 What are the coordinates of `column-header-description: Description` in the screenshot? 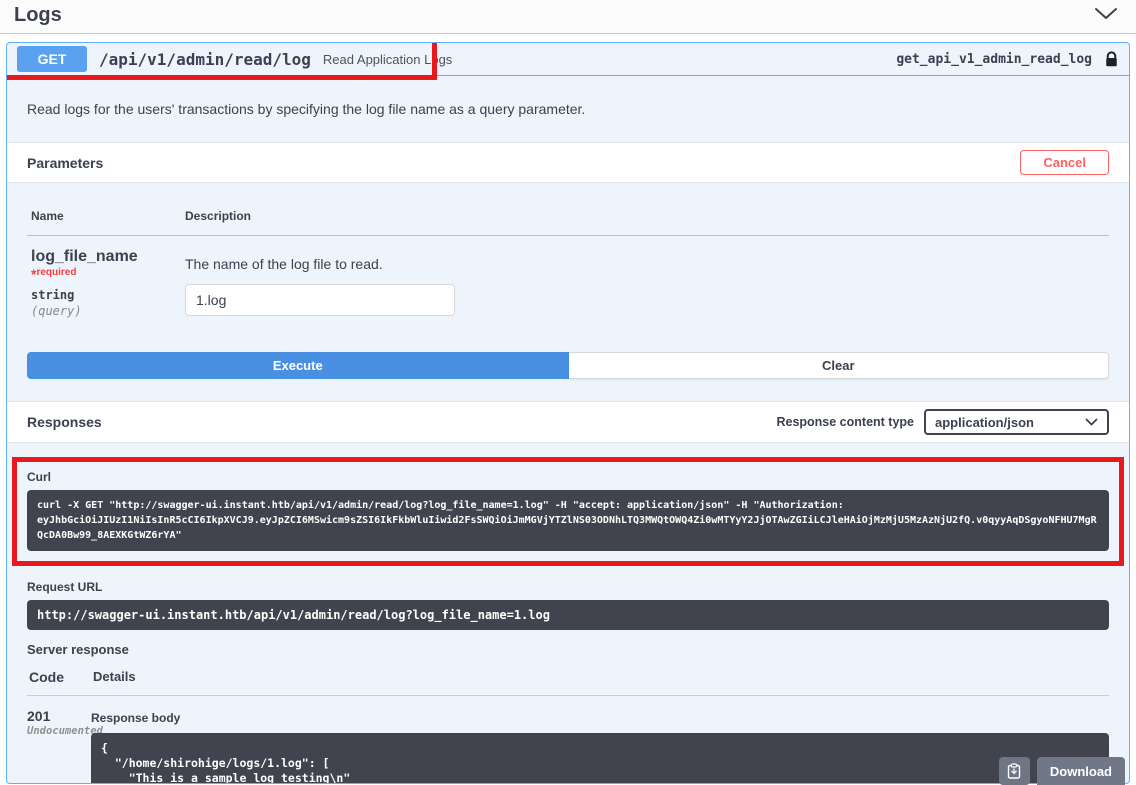 It's located at (218, 216).